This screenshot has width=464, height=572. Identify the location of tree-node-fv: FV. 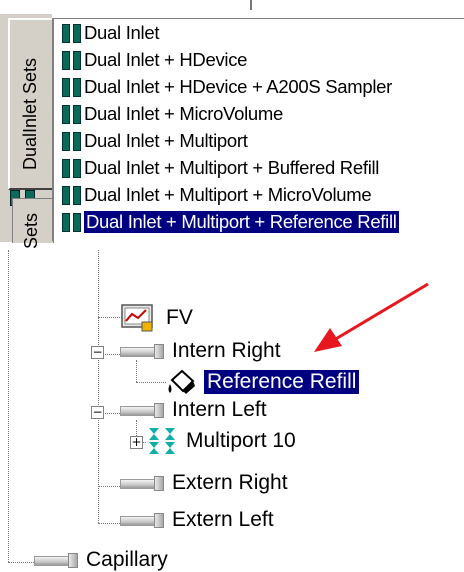
(156, 318).